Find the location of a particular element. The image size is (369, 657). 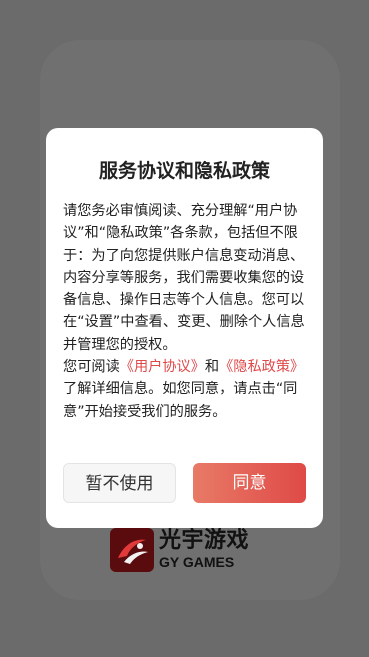

decline-button: 暂不使用 is located at coordinates (119, 483).